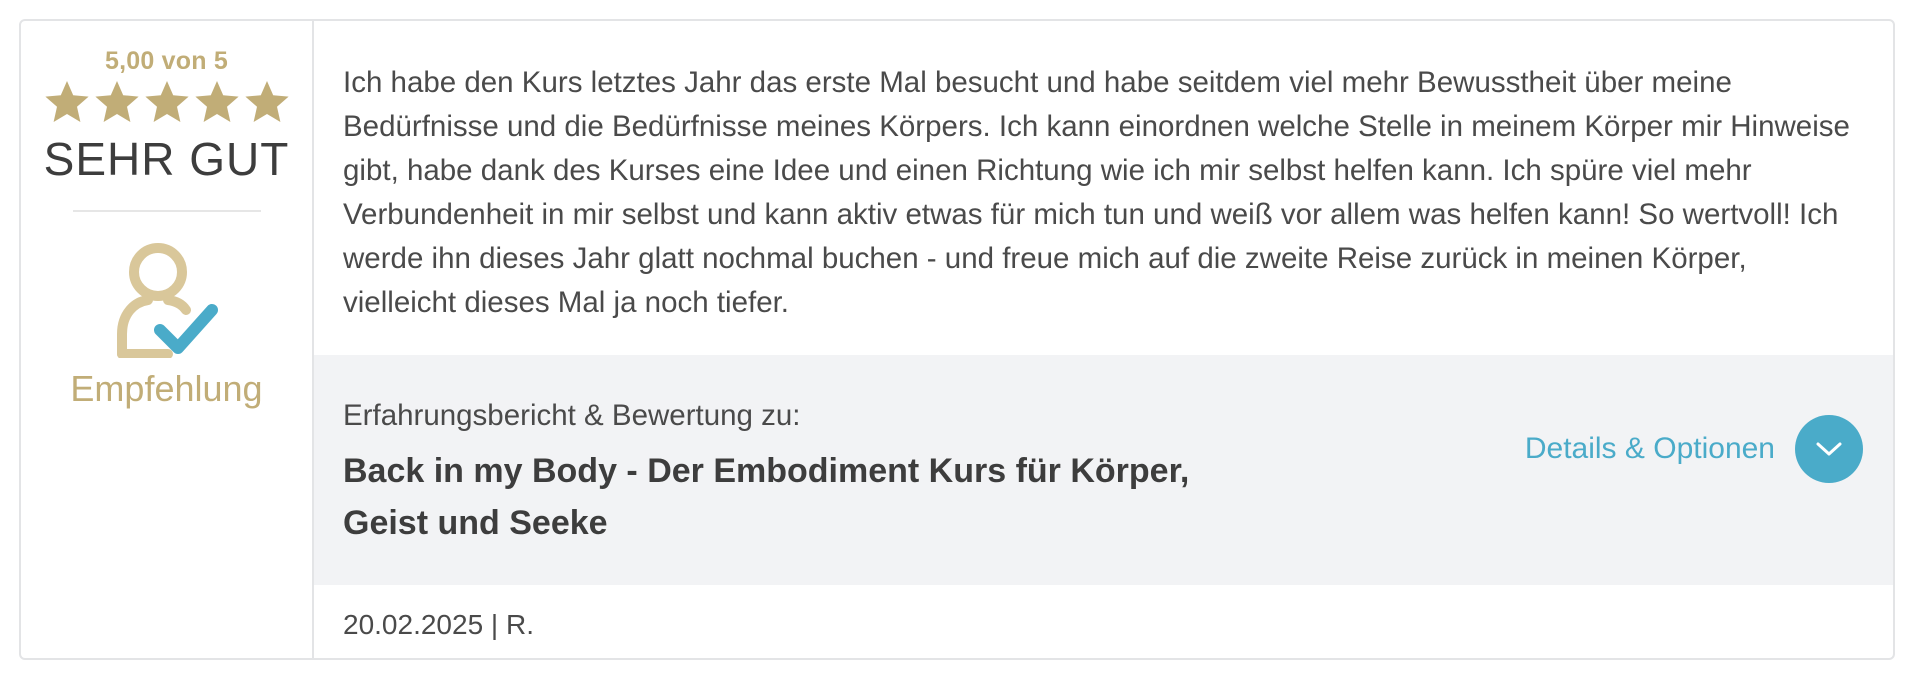 The width and height of the screenshot is (1916, 678). Describe the element at coordinates (1650, 449) in the screenshot. I see `details-options-label: Details & Optionen` at that location.